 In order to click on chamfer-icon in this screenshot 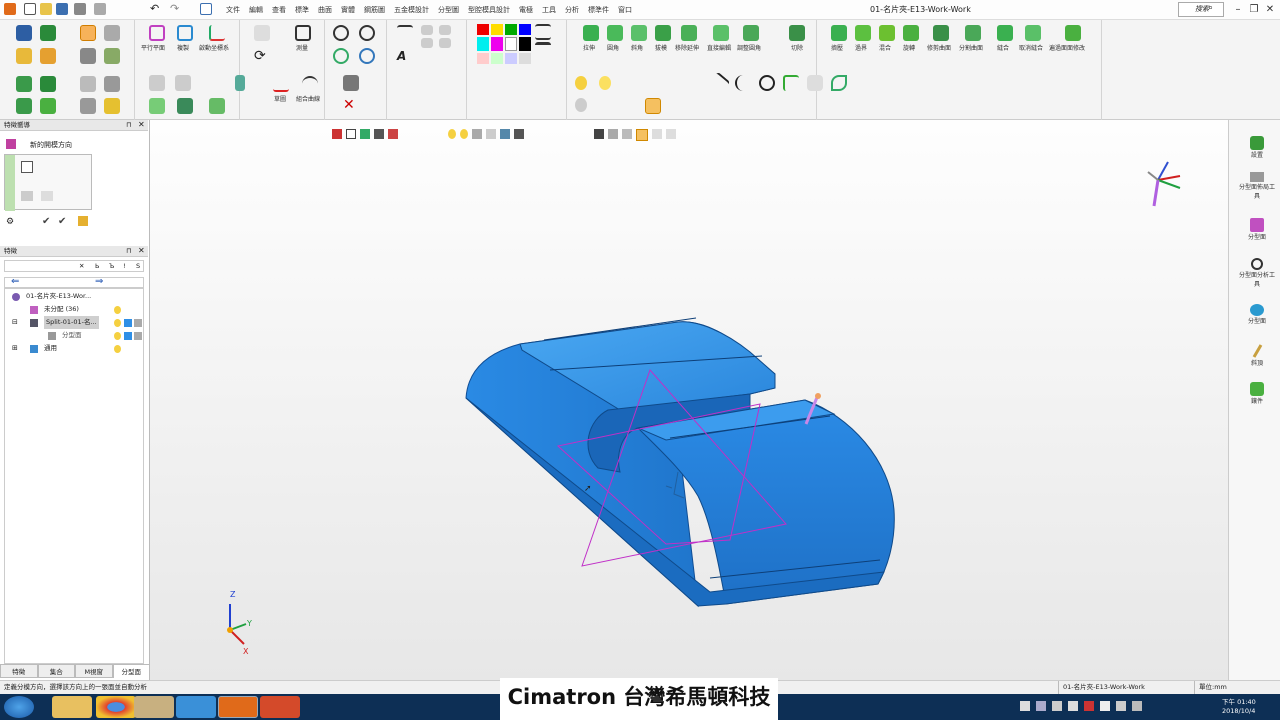, I will do `click(639, 33)`.